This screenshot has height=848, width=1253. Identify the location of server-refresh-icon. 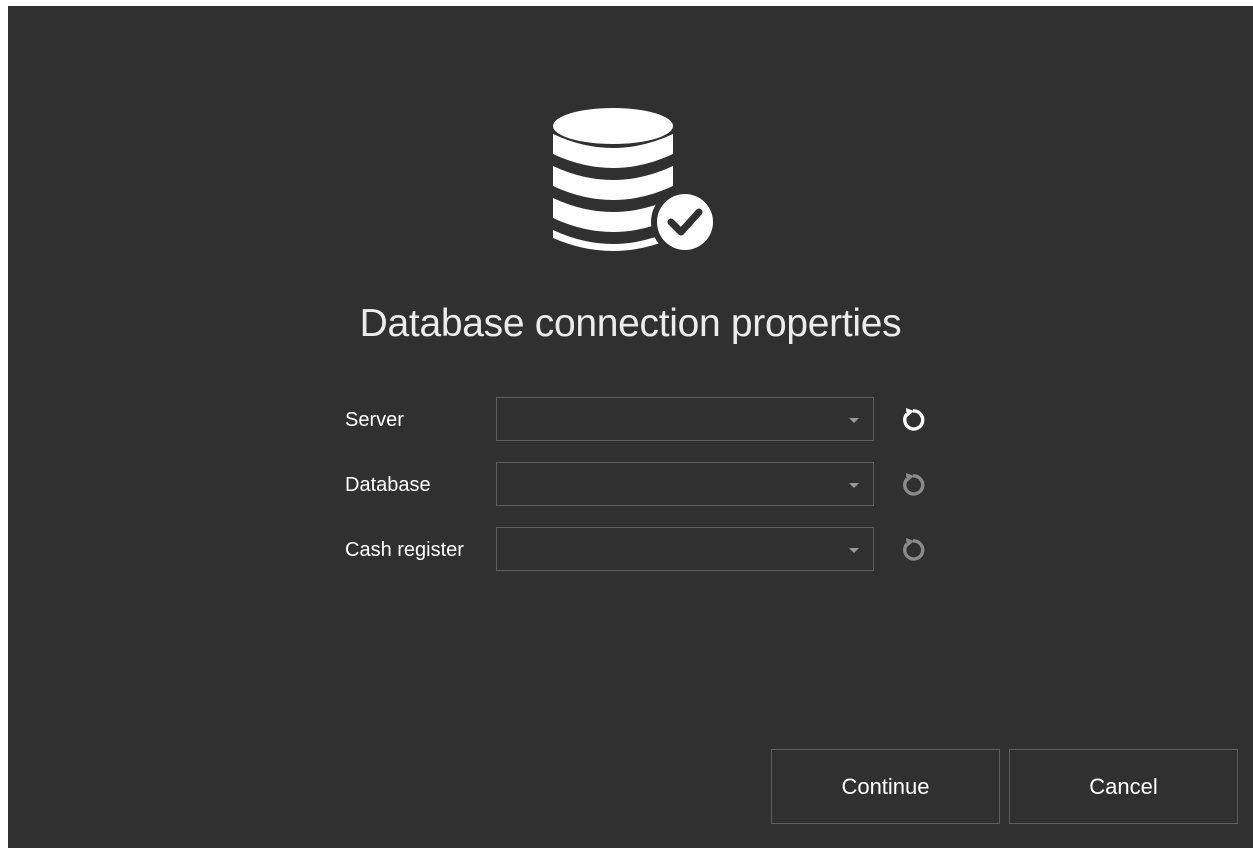
(913, 420).